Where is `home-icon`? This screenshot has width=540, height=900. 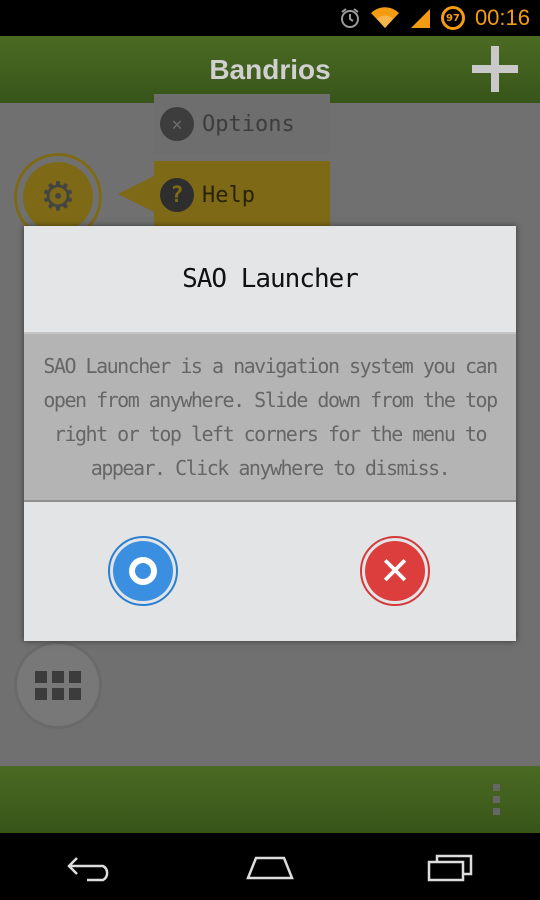
home-icon is located at coordinates (270, 867).